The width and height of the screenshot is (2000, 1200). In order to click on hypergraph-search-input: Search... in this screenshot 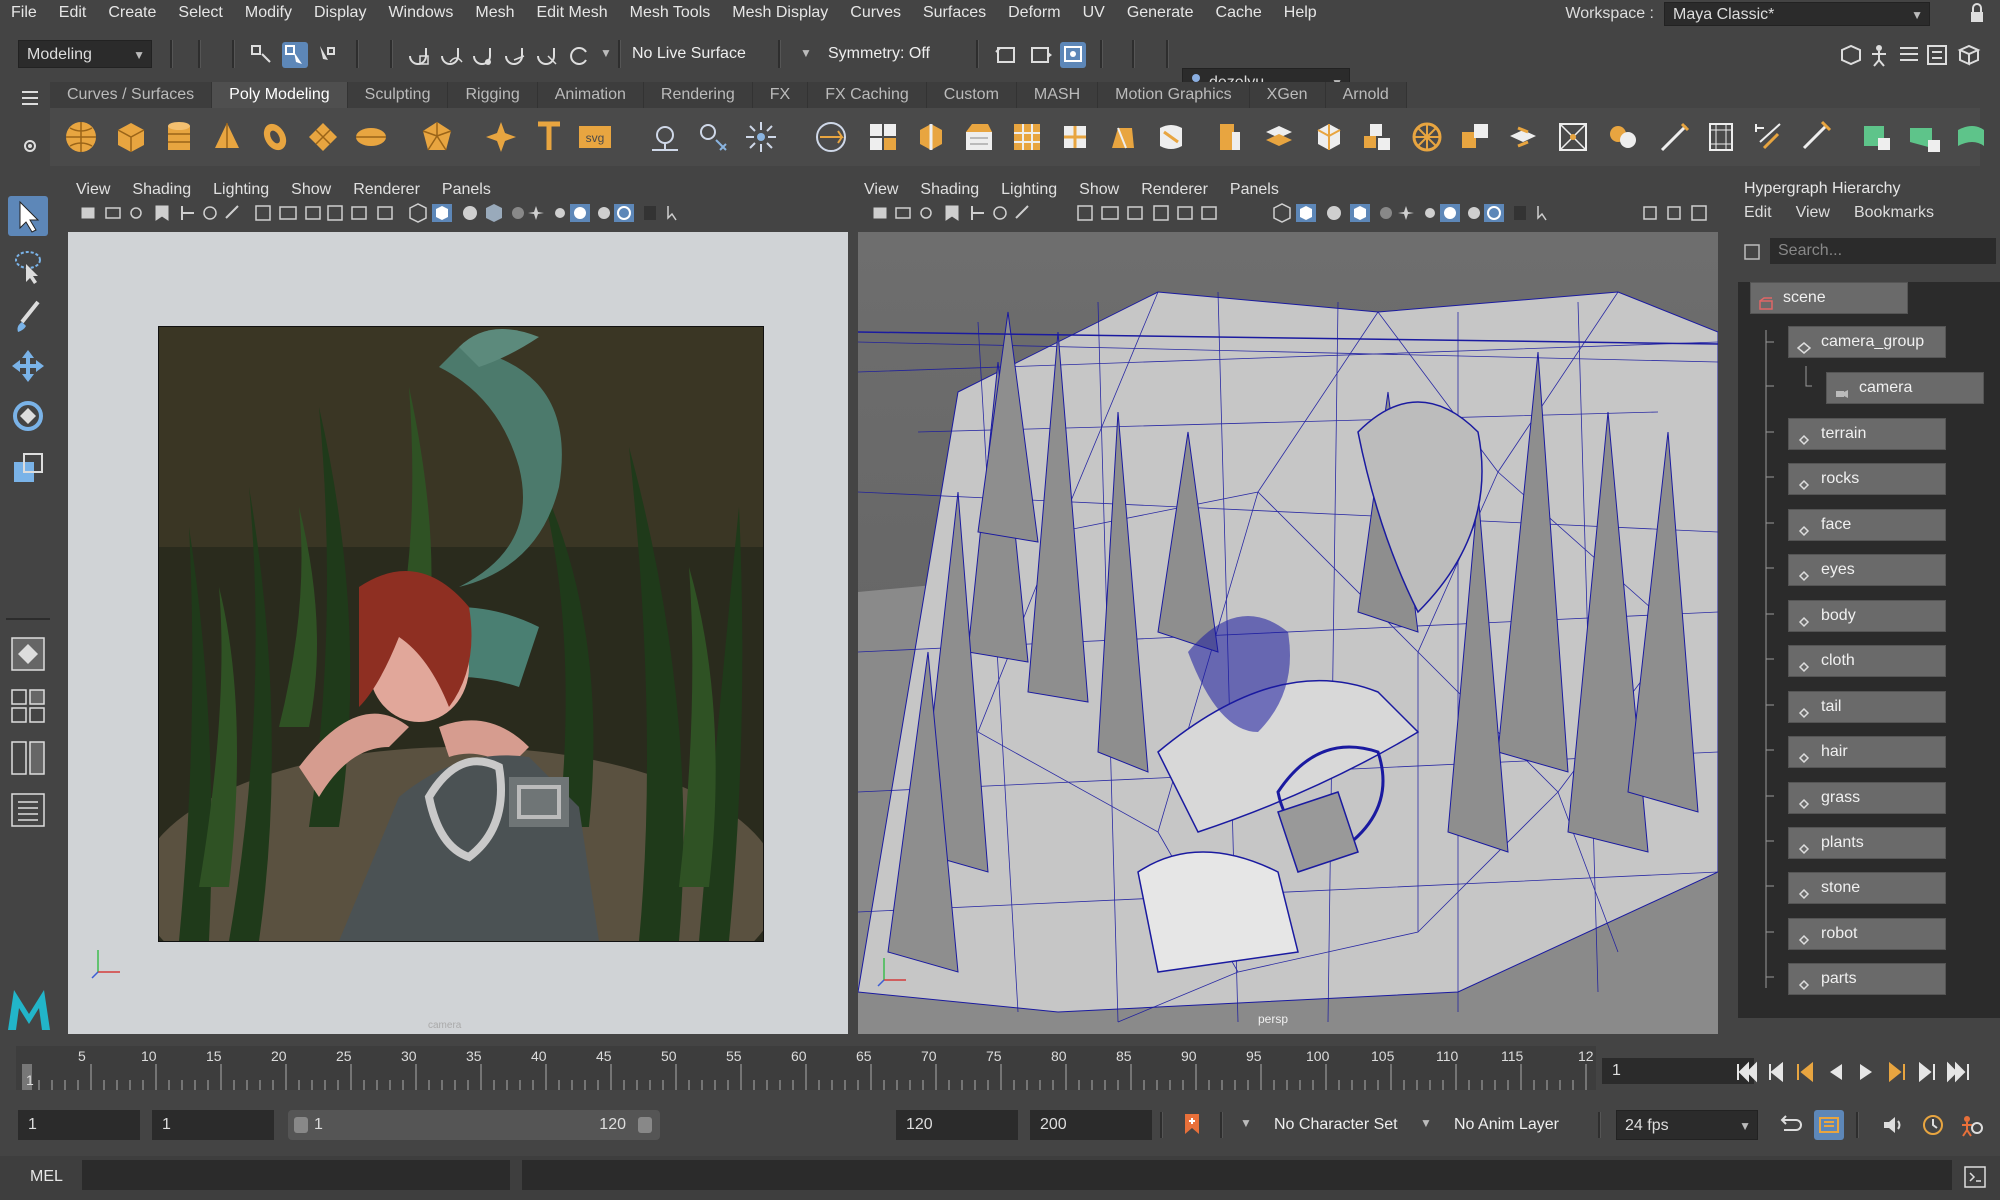, I will do `click(1883, 251)`.